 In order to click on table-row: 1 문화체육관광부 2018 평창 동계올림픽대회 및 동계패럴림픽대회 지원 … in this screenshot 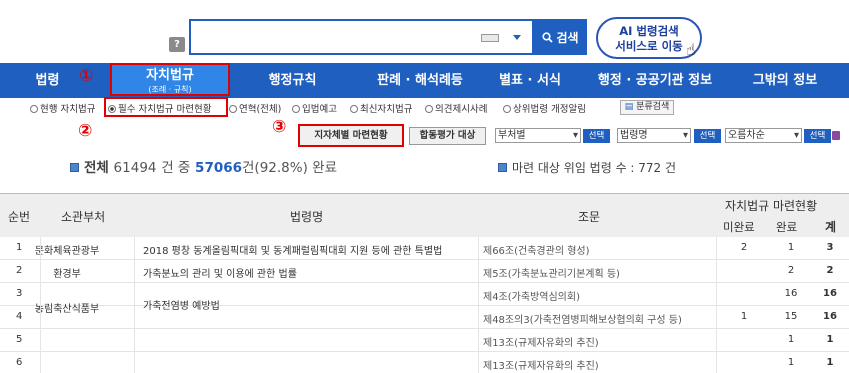, I will do `click(424, 248)`.